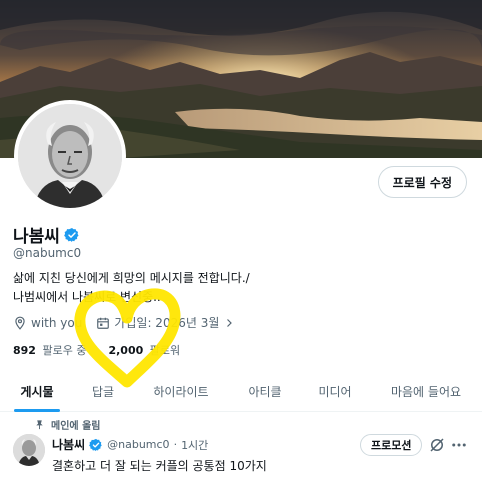  I want to click on chevron-right-icon, so click(230, 322).